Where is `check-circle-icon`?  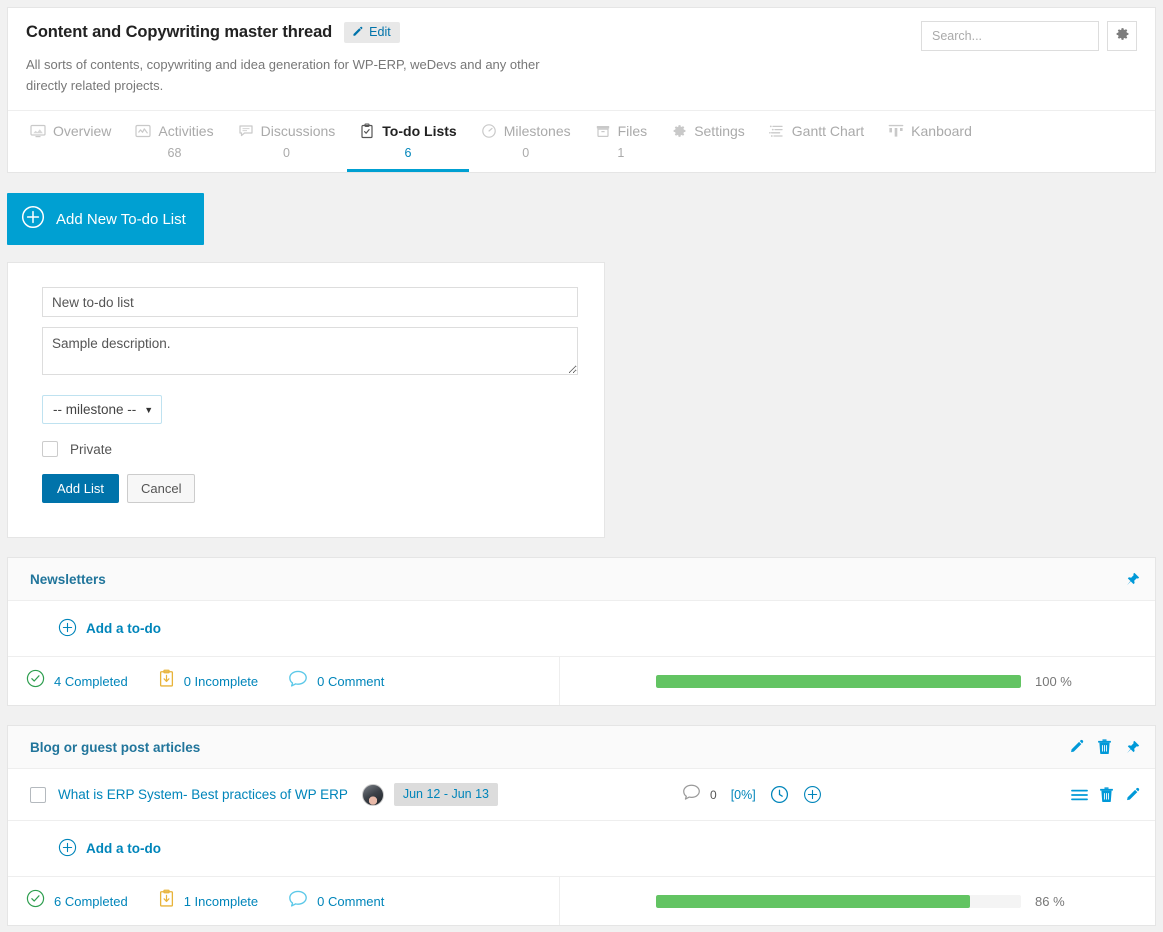
check-circle-icon is located at coordinates (35, 681).